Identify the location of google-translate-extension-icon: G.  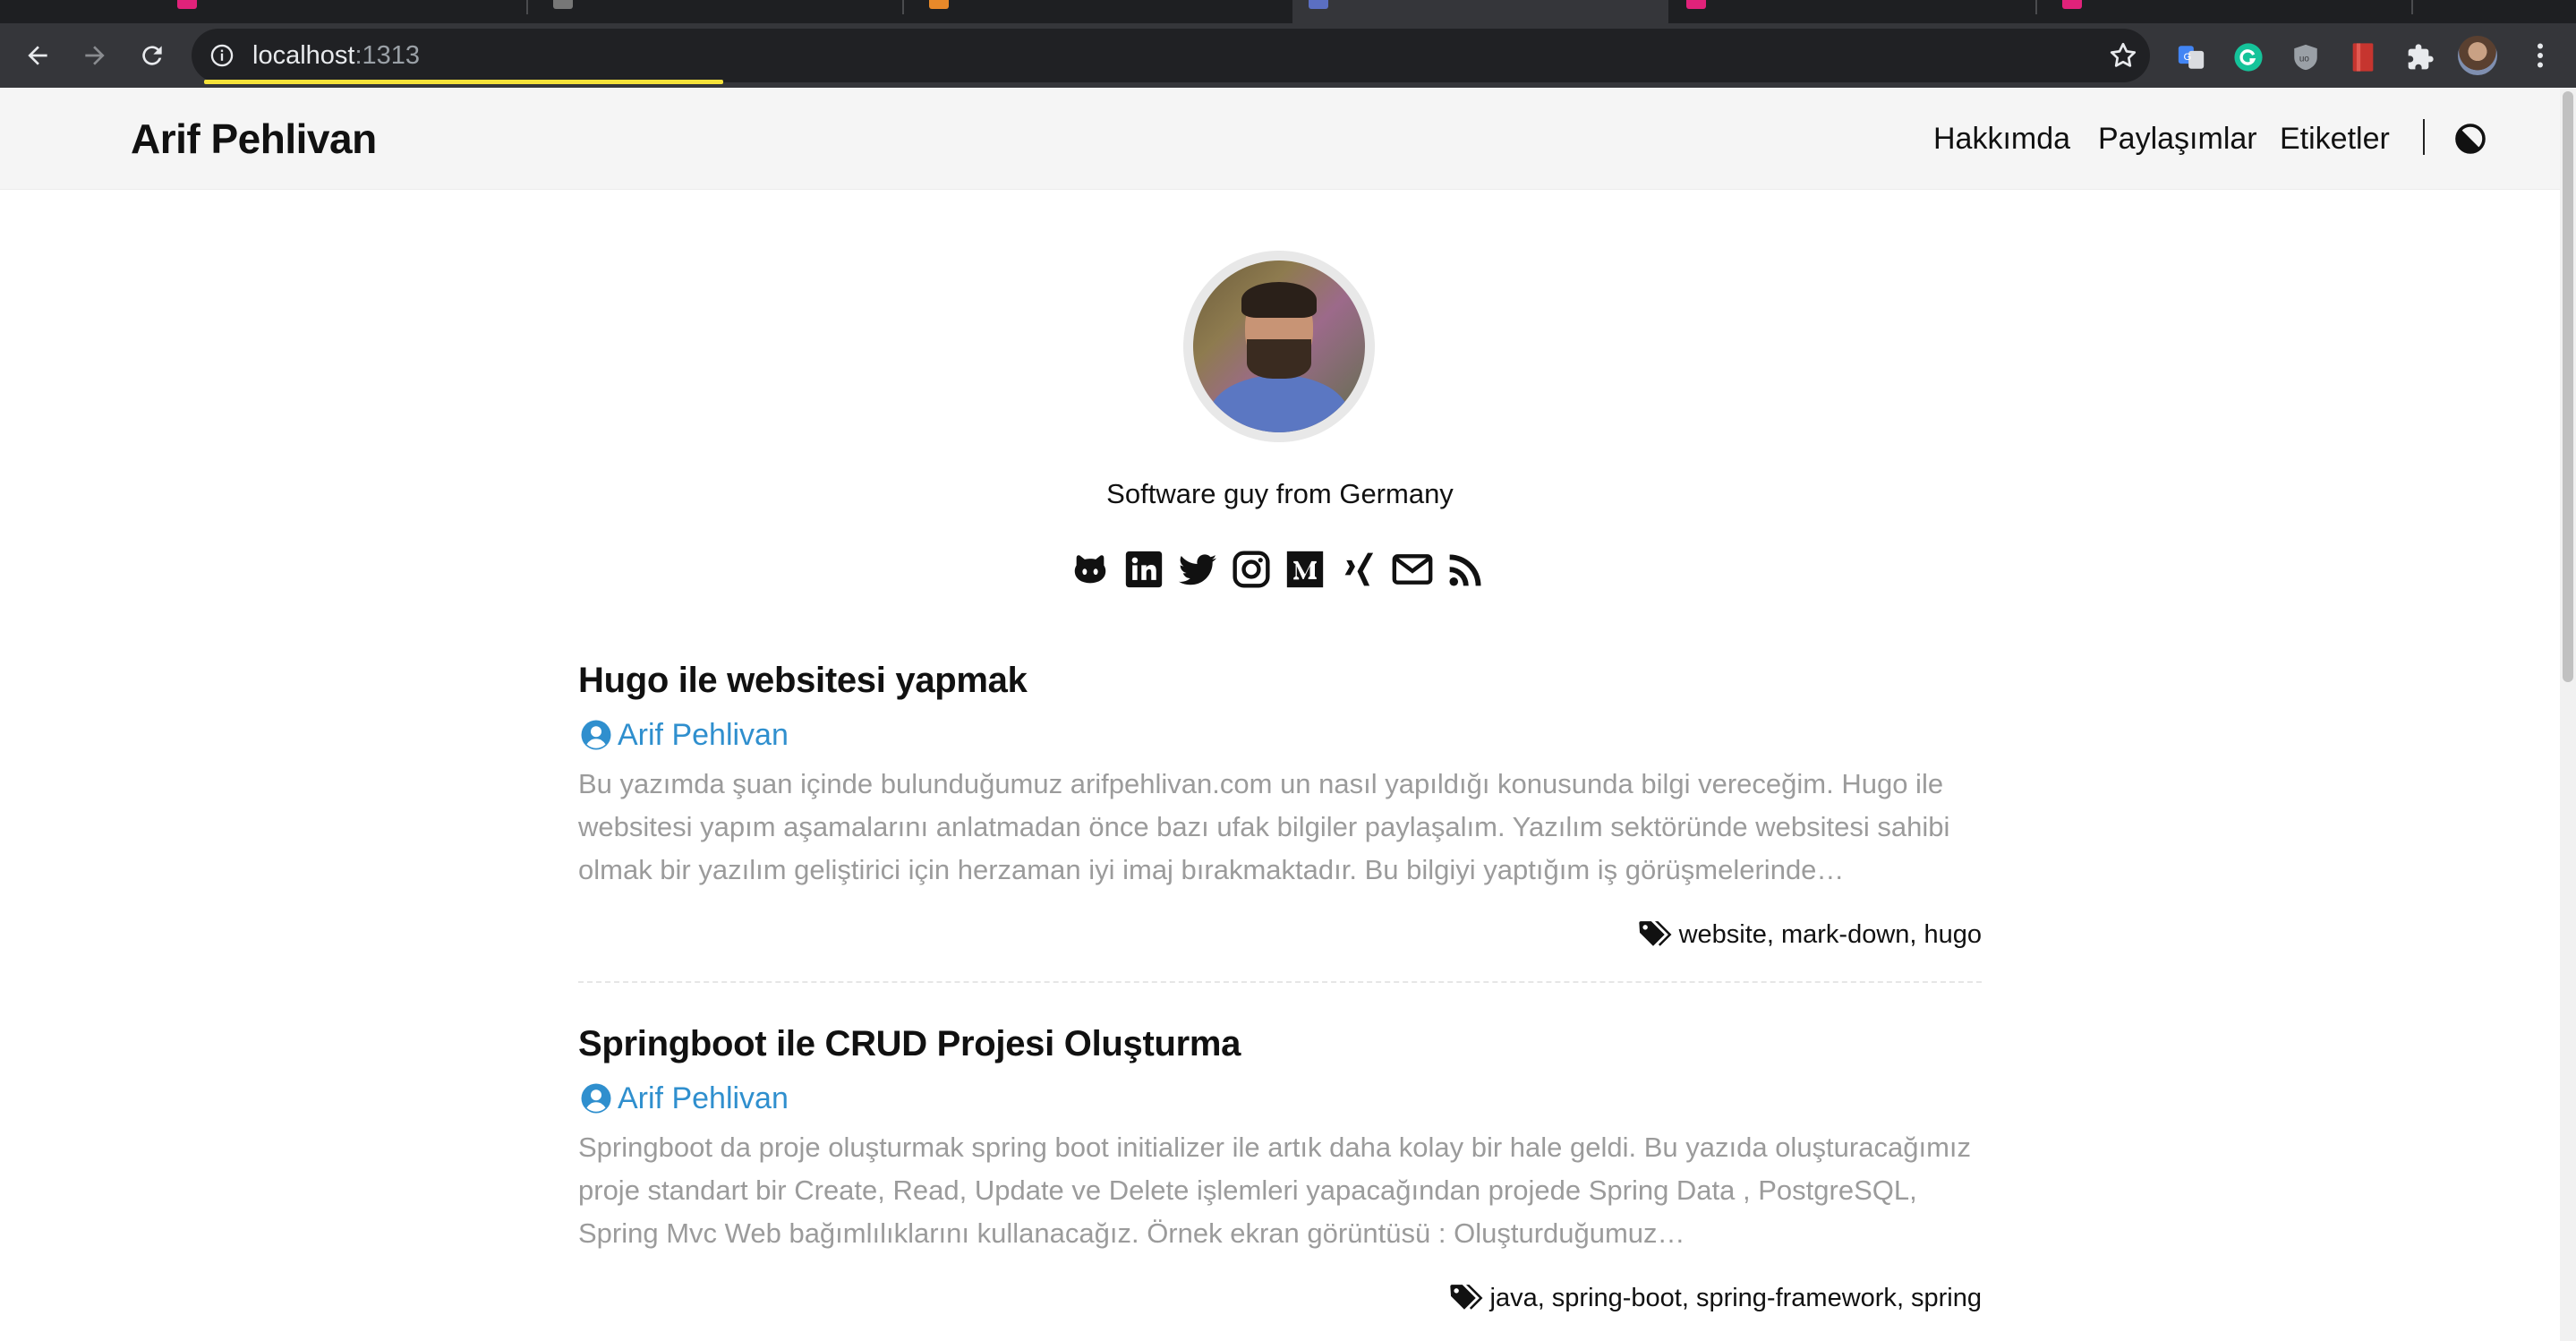
(2191, 57).